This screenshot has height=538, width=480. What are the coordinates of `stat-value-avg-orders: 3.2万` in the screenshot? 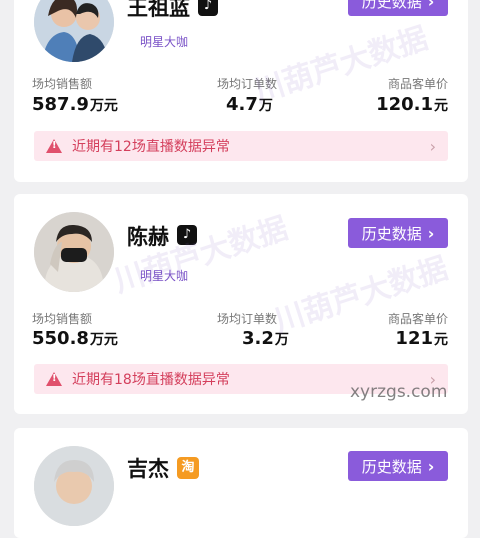 It's located at (265, 338).